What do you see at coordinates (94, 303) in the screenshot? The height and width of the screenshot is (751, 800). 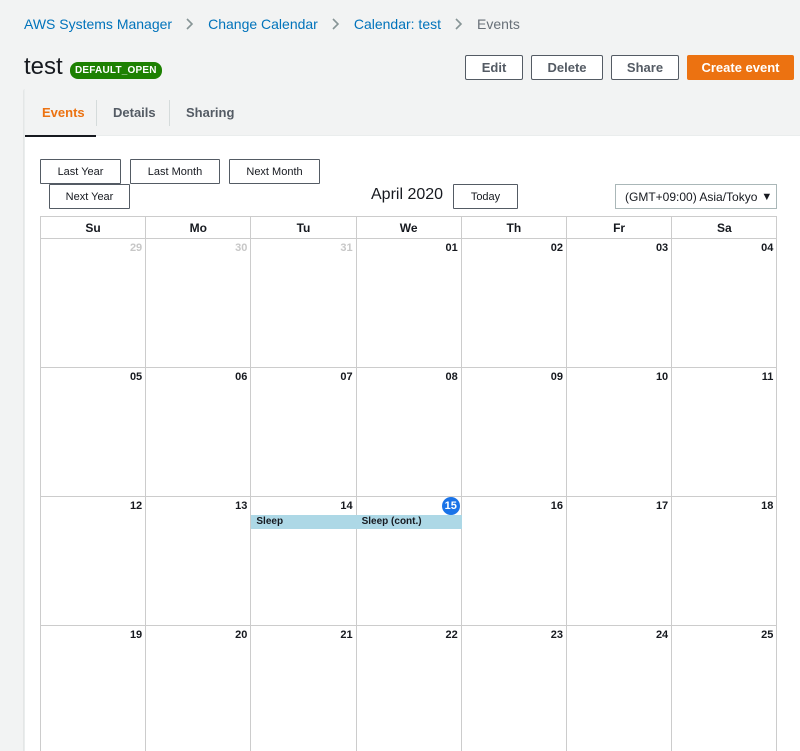 I see `day-cell: 29` at bounding box center [94, 303].